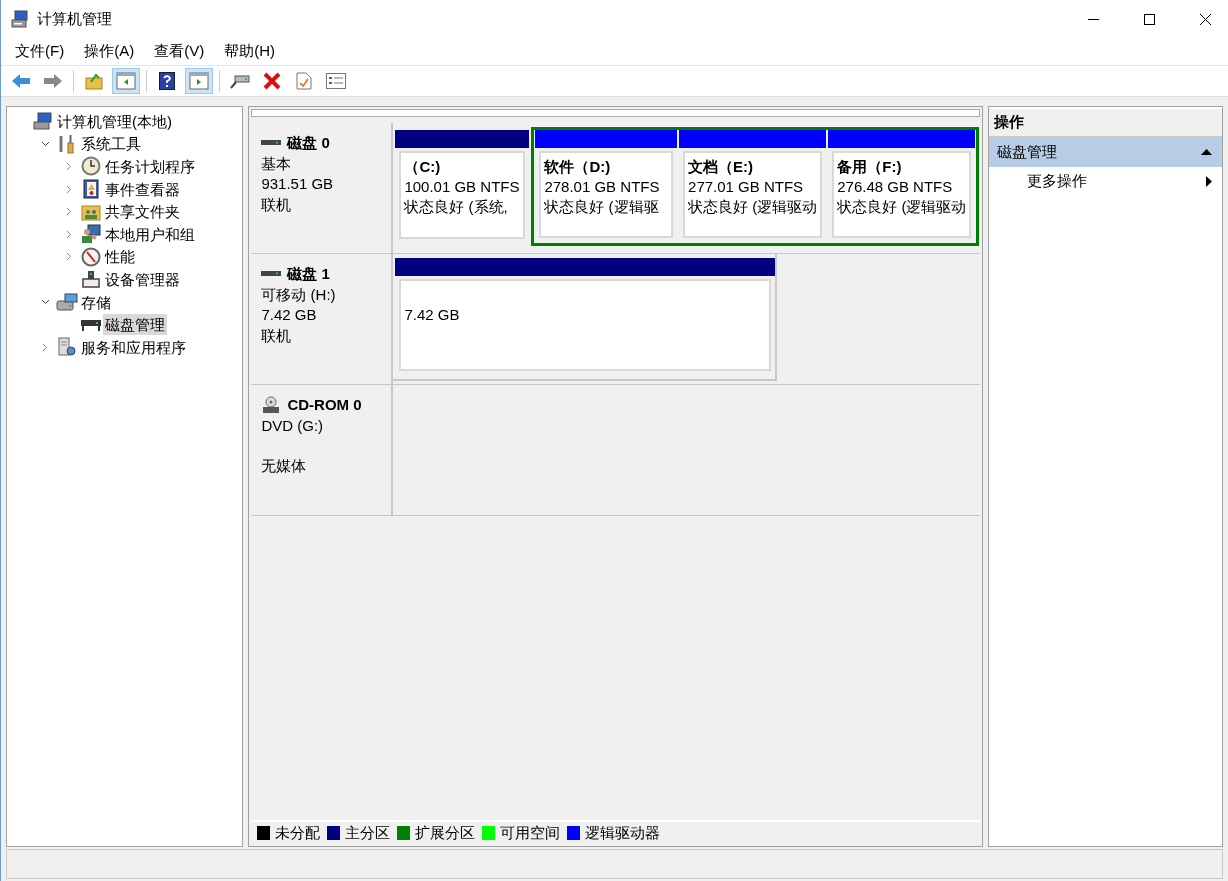 The height and width of the screenshot is (881, 1228). Describe the element at coordinates (445, 832) in the screenshot. I see `legend-label: 扩展分区` at that location.